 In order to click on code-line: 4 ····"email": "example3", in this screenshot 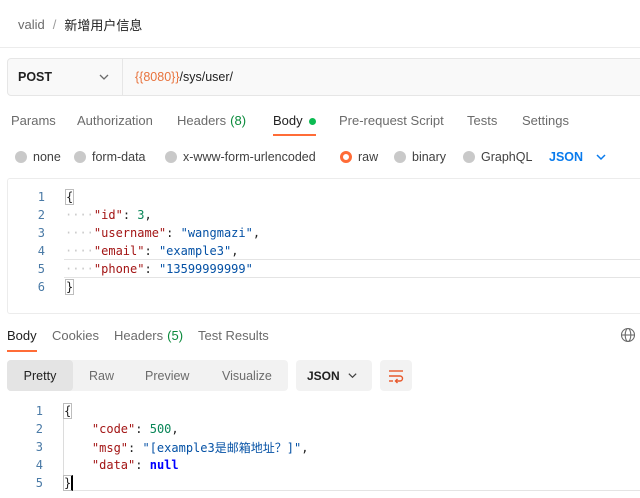, I will do `click(324, 251)`.